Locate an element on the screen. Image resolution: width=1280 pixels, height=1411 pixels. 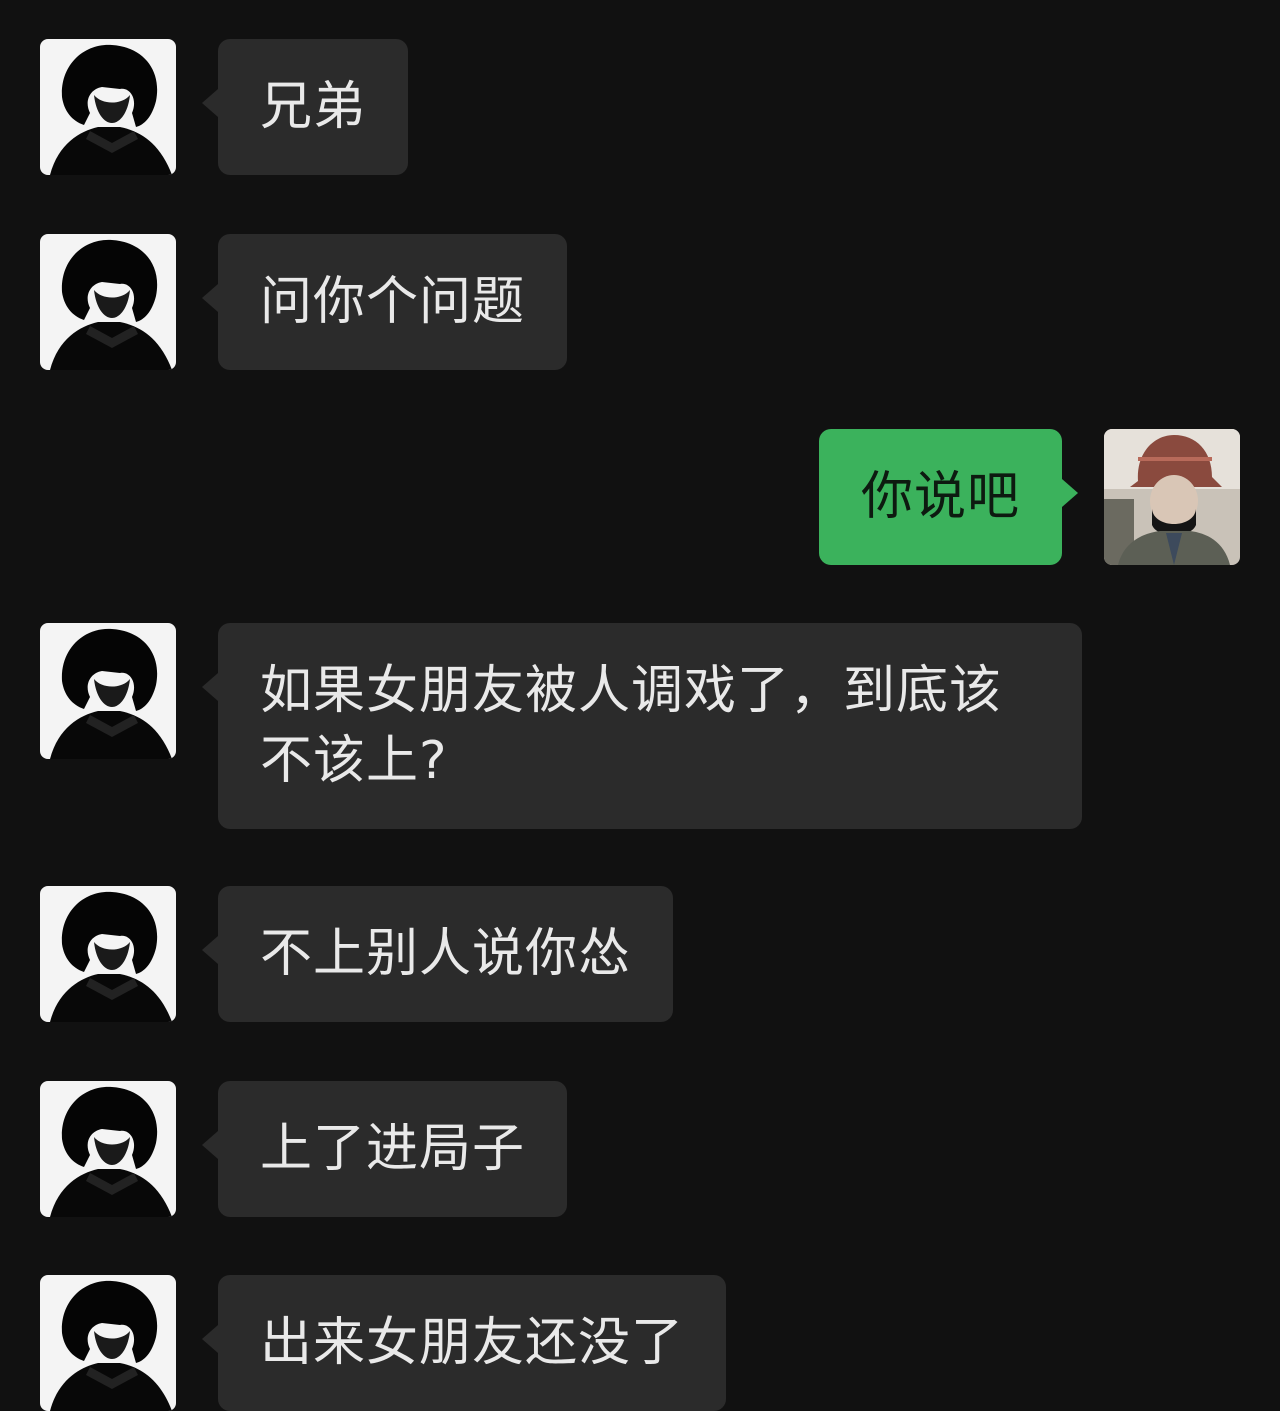
message-row: 你说吧 is located at coordinates (1029, 497).